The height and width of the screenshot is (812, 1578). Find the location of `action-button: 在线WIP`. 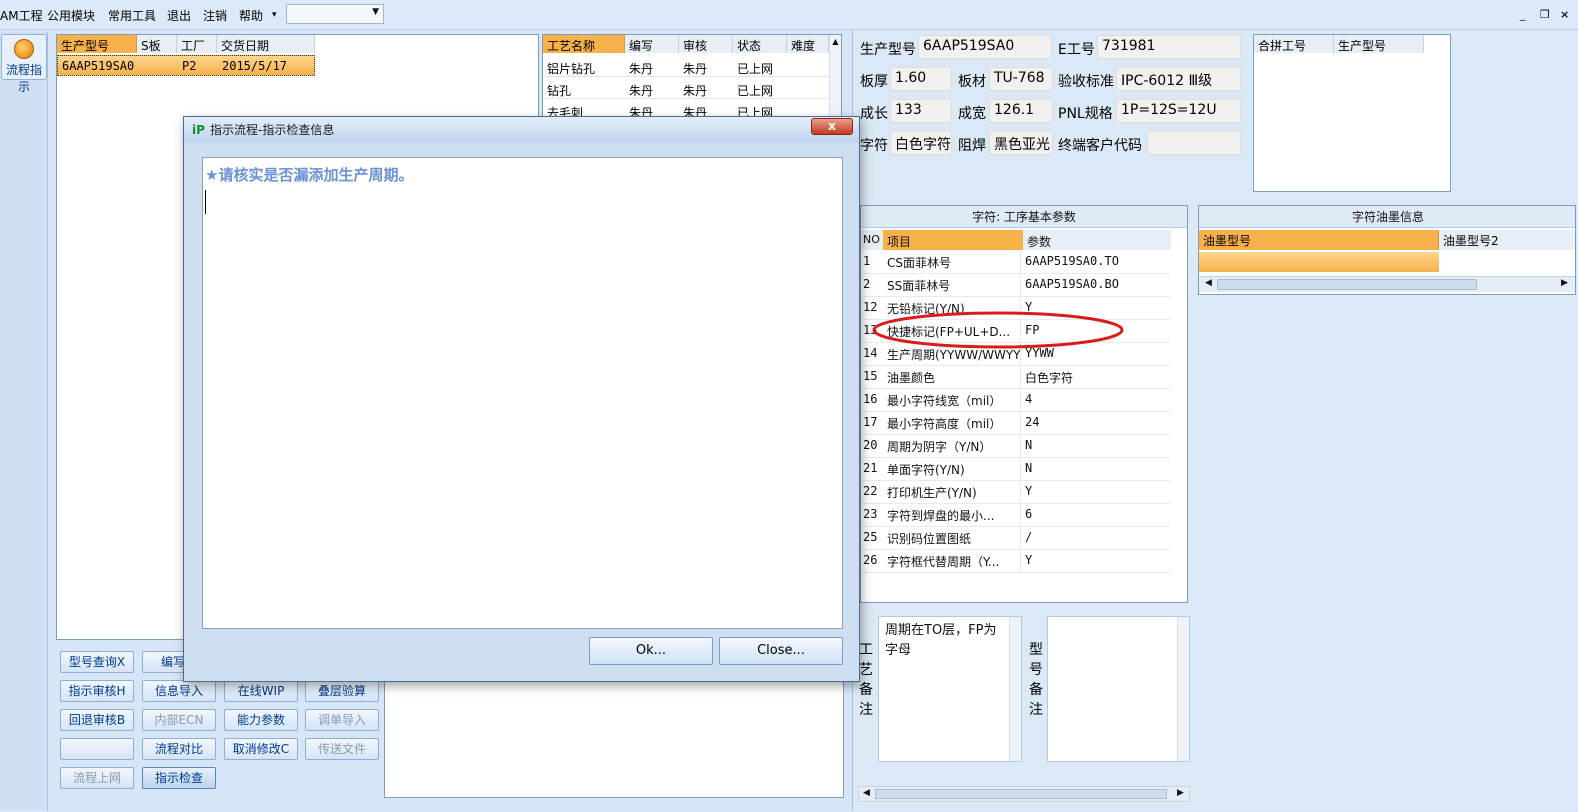

action-button: 在线WIP is located at coordinates (261, 691).